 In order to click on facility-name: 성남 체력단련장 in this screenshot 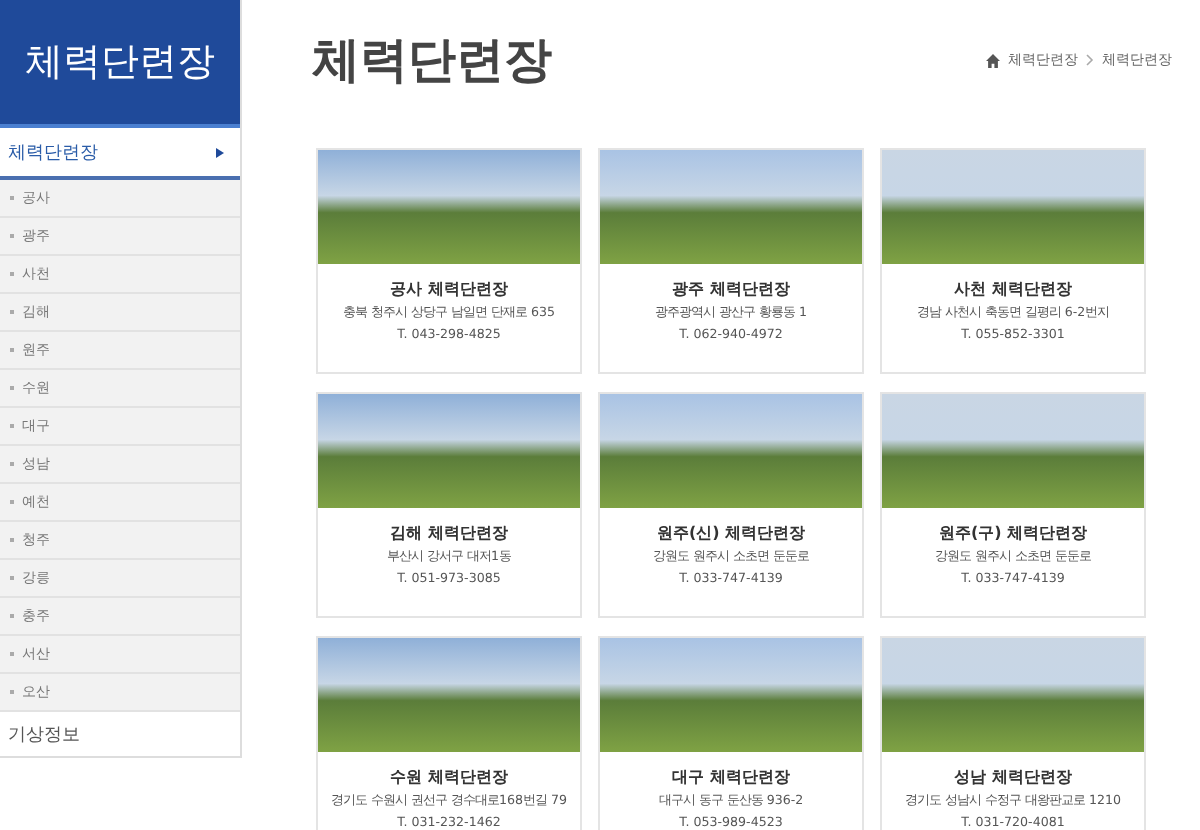, I will do `click(1013, 778)`.